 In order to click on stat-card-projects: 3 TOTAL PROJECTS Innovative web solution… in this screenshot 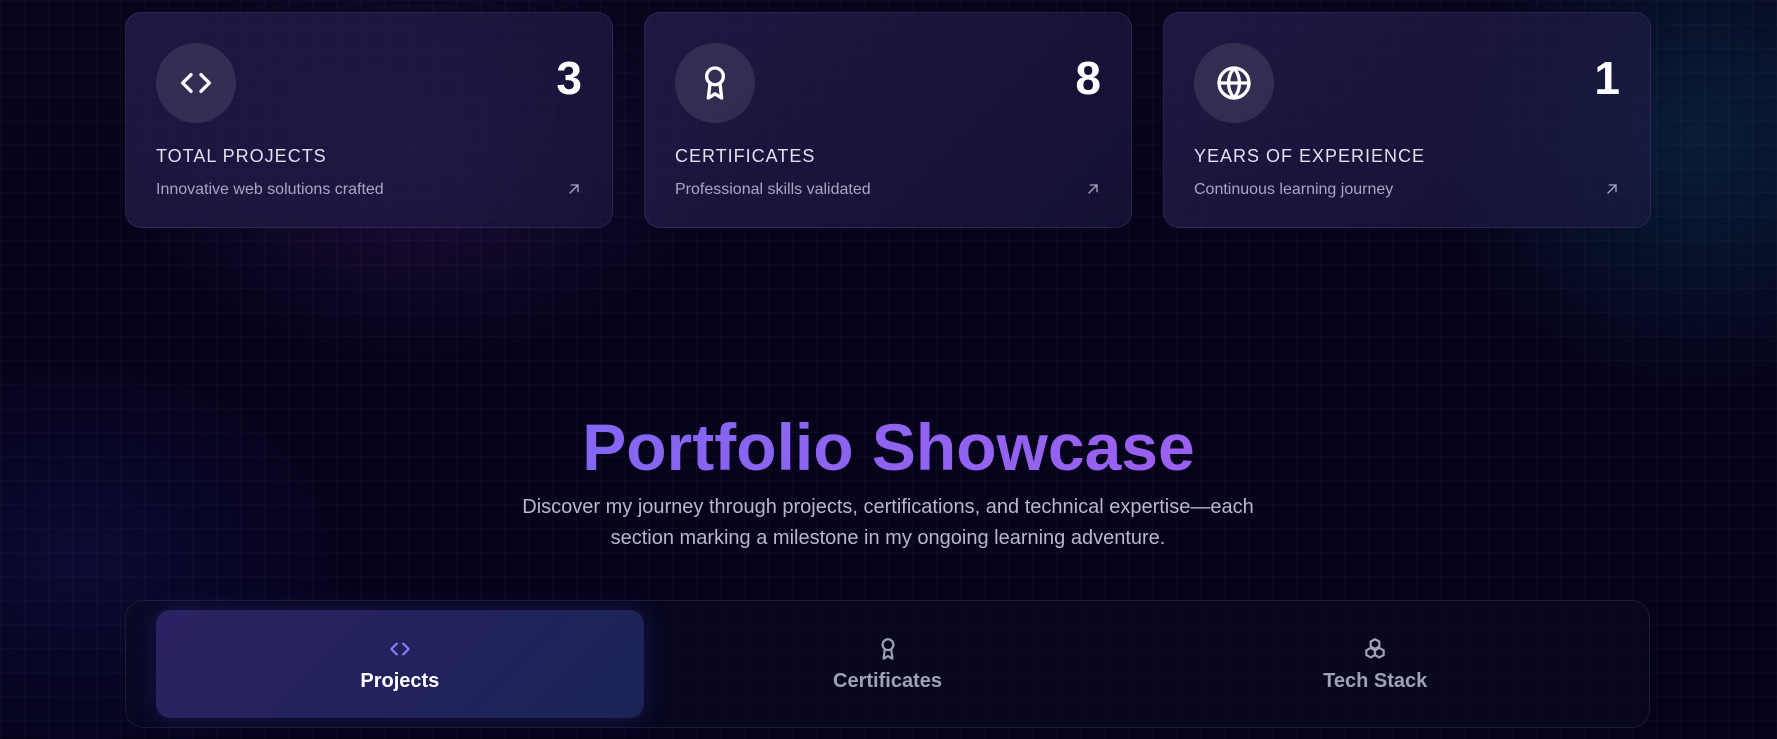, I will do `click(369, 120)`.